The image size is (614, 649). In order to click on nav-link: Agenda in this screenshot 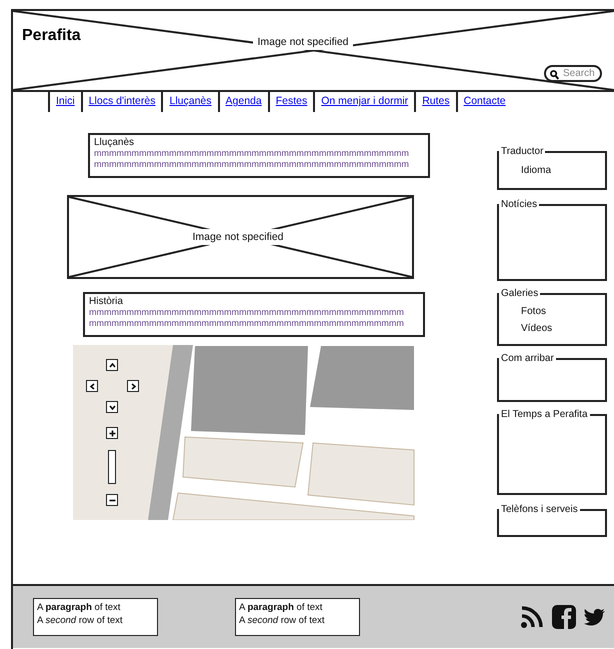, I will do `click(243, 102)`.